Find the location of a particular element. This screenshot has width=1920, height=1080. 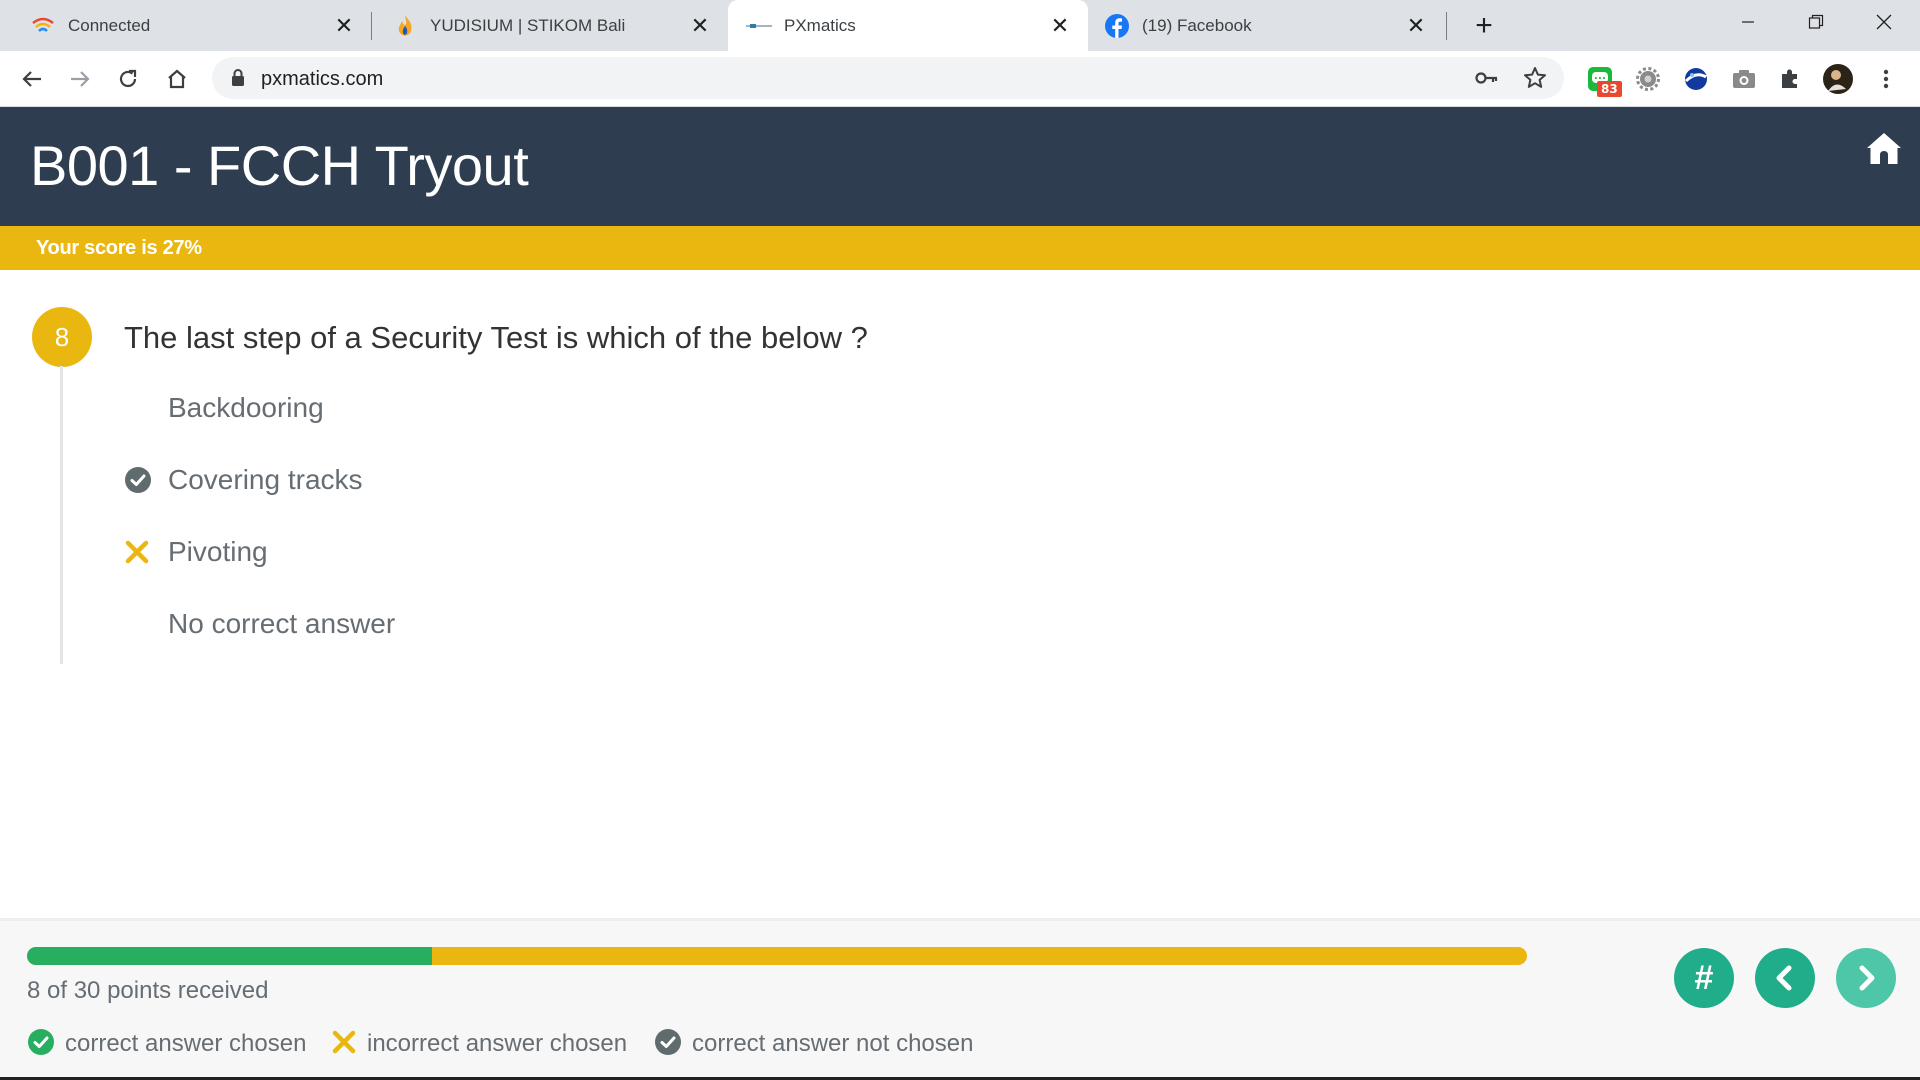

new-tab-button: + is located at coordinates (1484, 26).